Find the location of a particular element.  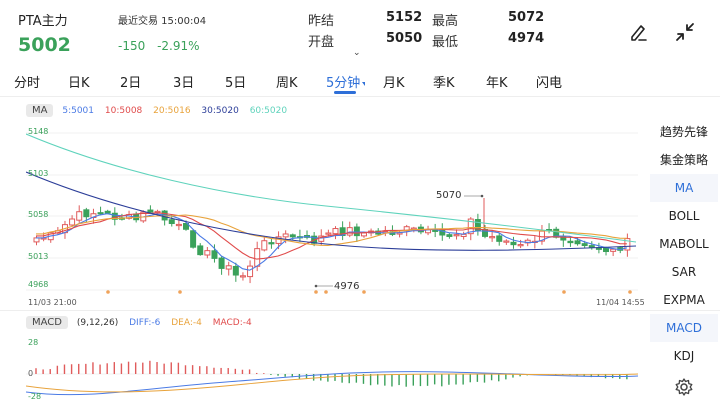

price-axis-label-4: 4968 is located at coordinates (38, 284).